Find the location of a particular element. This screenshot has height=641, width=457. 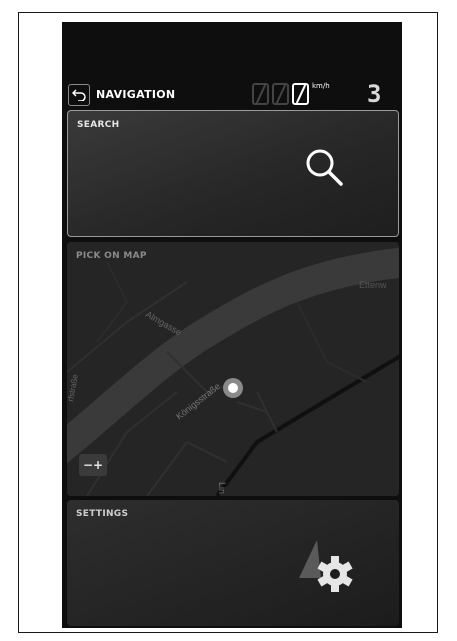

settings-label: SETTINGS is located at coordinates (102, 514).